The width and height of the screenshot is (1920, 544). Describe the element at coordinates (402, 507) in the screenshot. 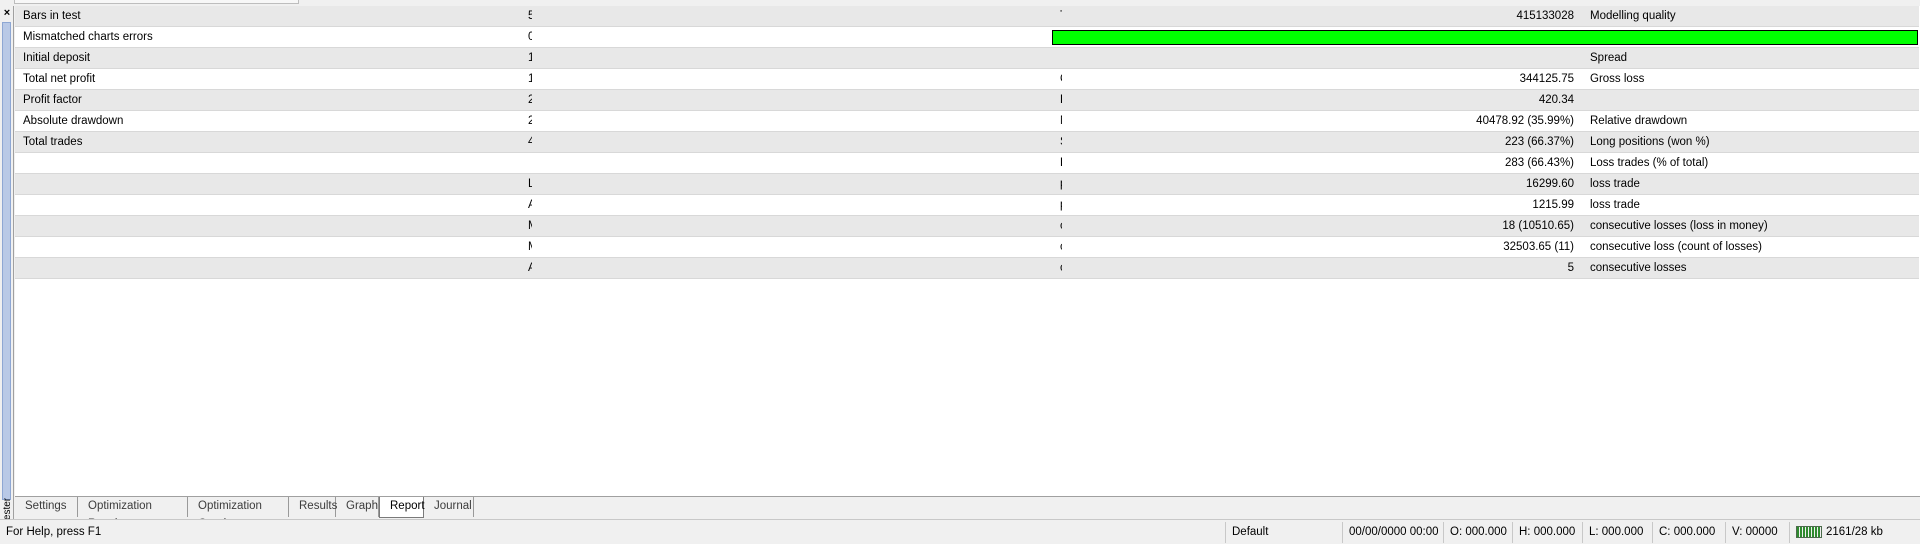

I see `tab-report: Report` at that location.